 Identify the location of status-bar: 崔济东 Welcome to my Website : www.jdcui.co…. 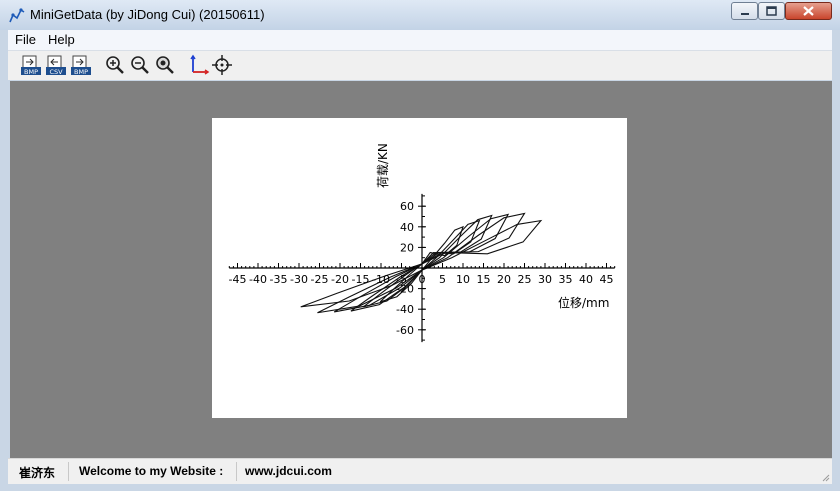
(420, 471).